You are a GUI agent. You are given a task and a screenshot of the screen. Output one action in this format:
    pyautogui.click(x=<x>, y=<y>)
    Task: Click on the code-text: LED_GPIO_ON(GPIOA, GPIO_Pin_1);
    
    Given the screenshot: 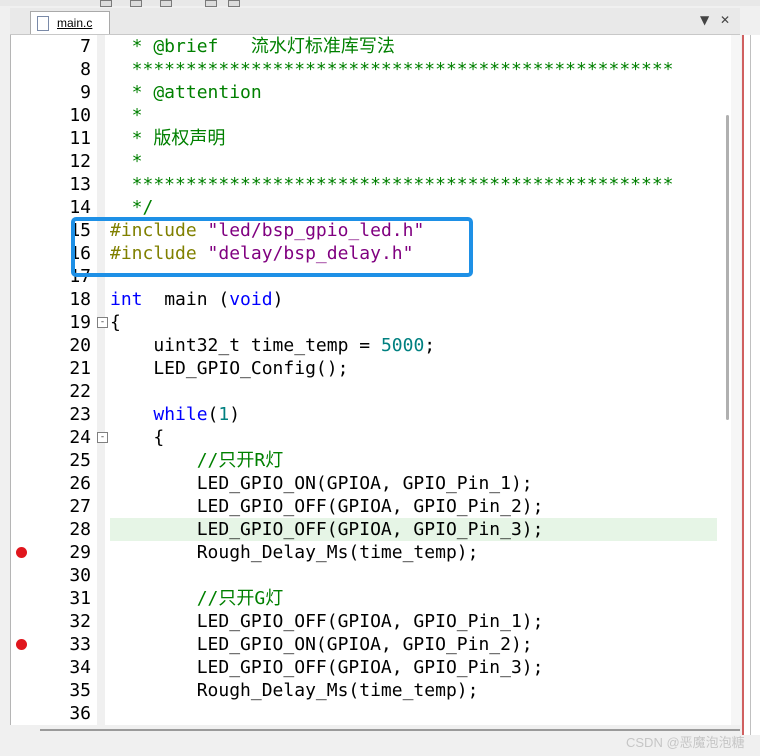 What is the action you would take?
    pyautogui.click(x=321, y=483)
    